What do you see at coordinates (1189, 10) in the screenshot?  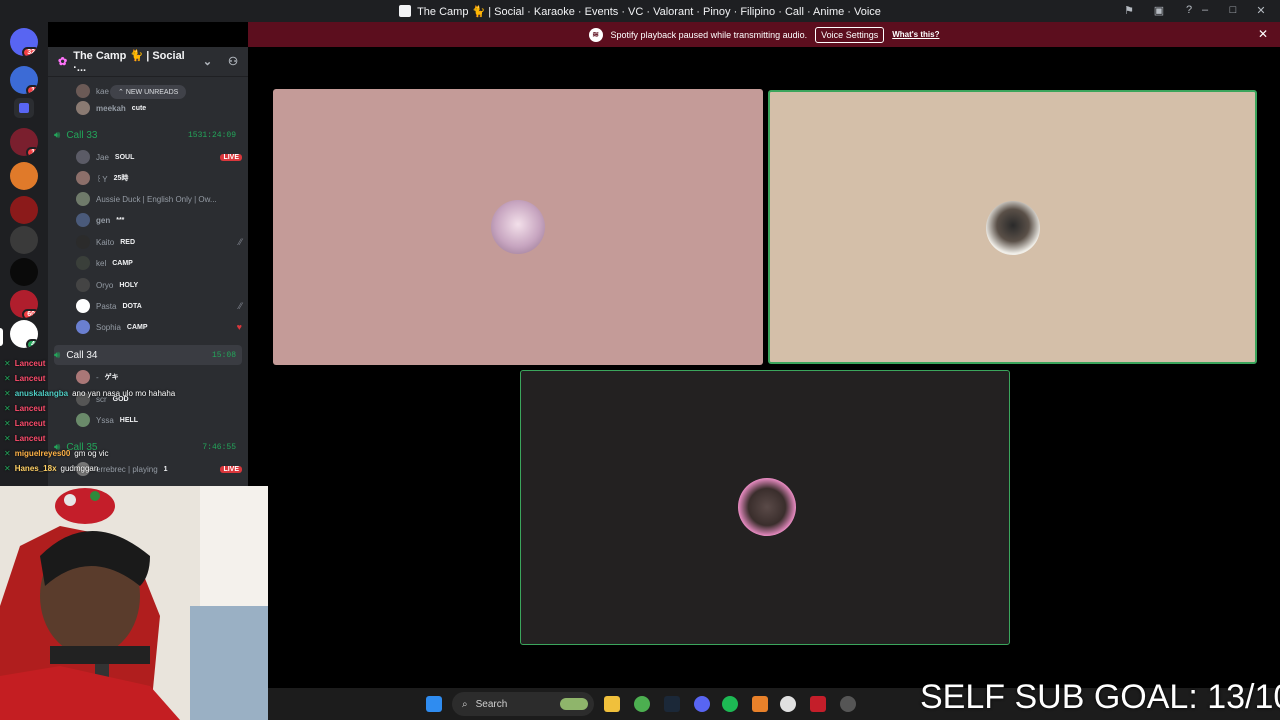 I see `help-icon: ?` at bounding box center [1189, 10].